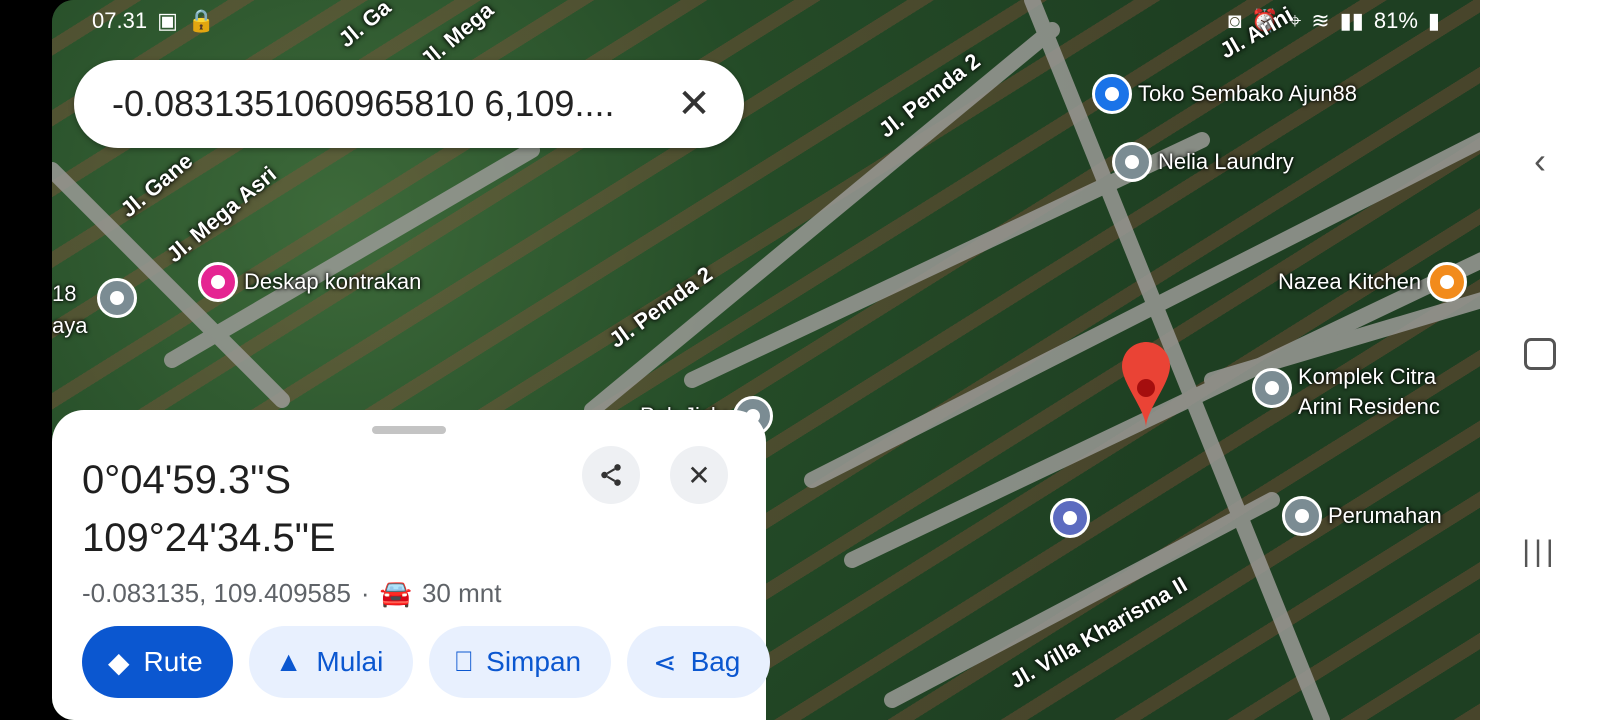  Describe the element at coordinates (120, 20) in the screenshot. I see `clock-time: 07.31` at that location.